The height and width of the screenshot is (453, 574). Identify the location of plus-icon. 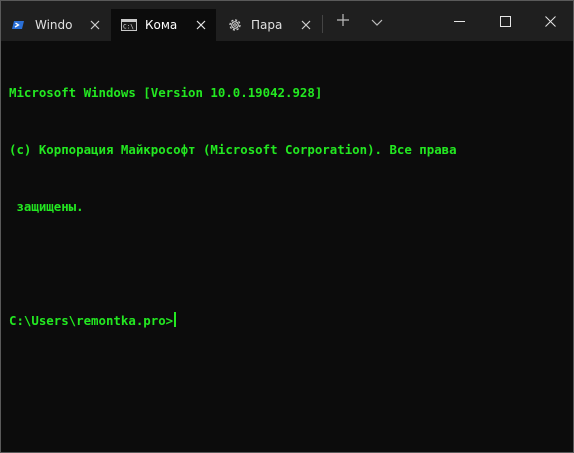
(343, 21).